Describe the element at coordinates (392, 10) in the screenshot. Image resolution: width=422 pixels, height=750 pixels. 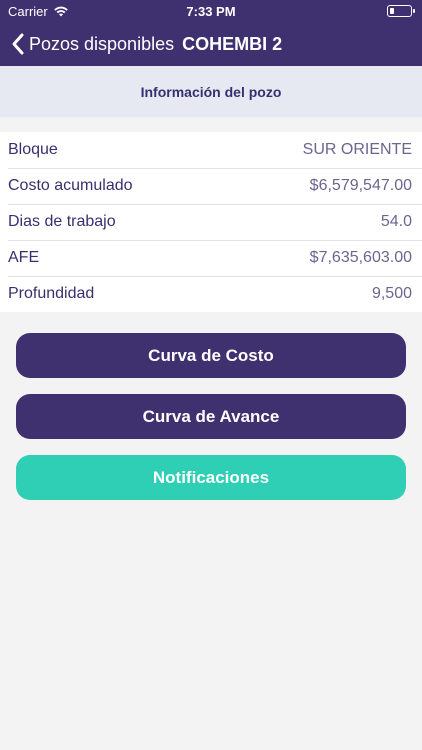
I see `battery-level` at that location.